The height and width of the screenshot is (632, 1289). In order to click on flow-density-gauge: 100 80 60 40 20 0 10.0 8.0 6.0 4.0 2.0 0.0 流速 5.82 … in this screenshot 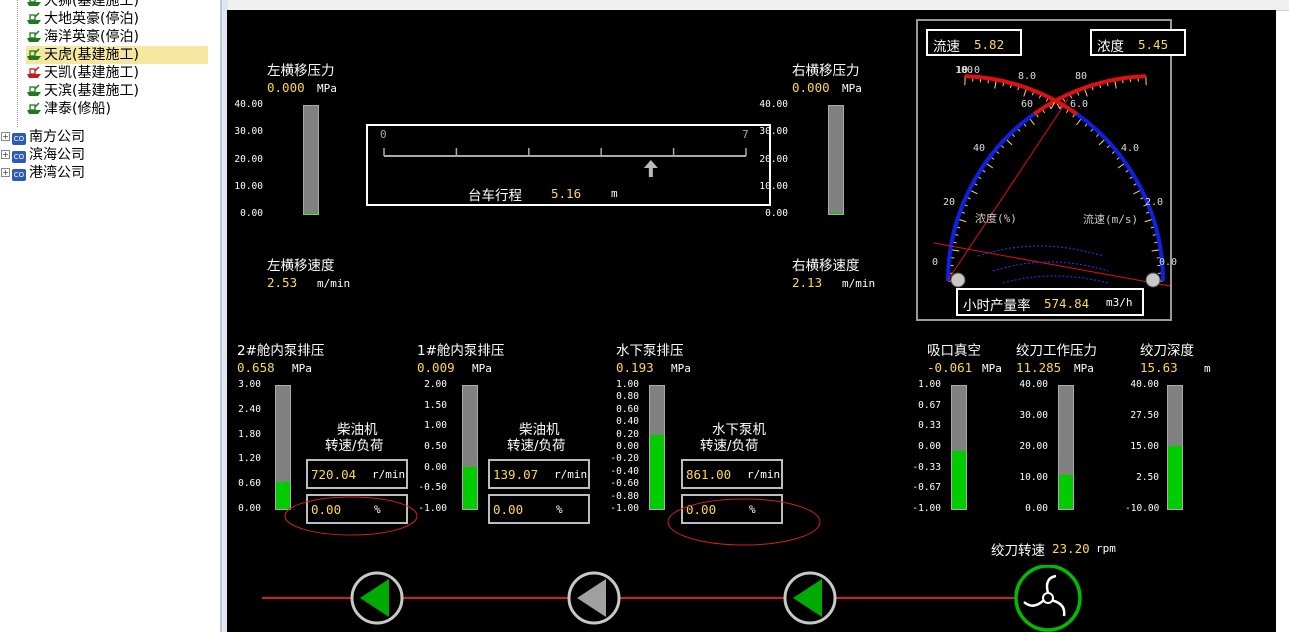, I will do `click(1051, 170)`.